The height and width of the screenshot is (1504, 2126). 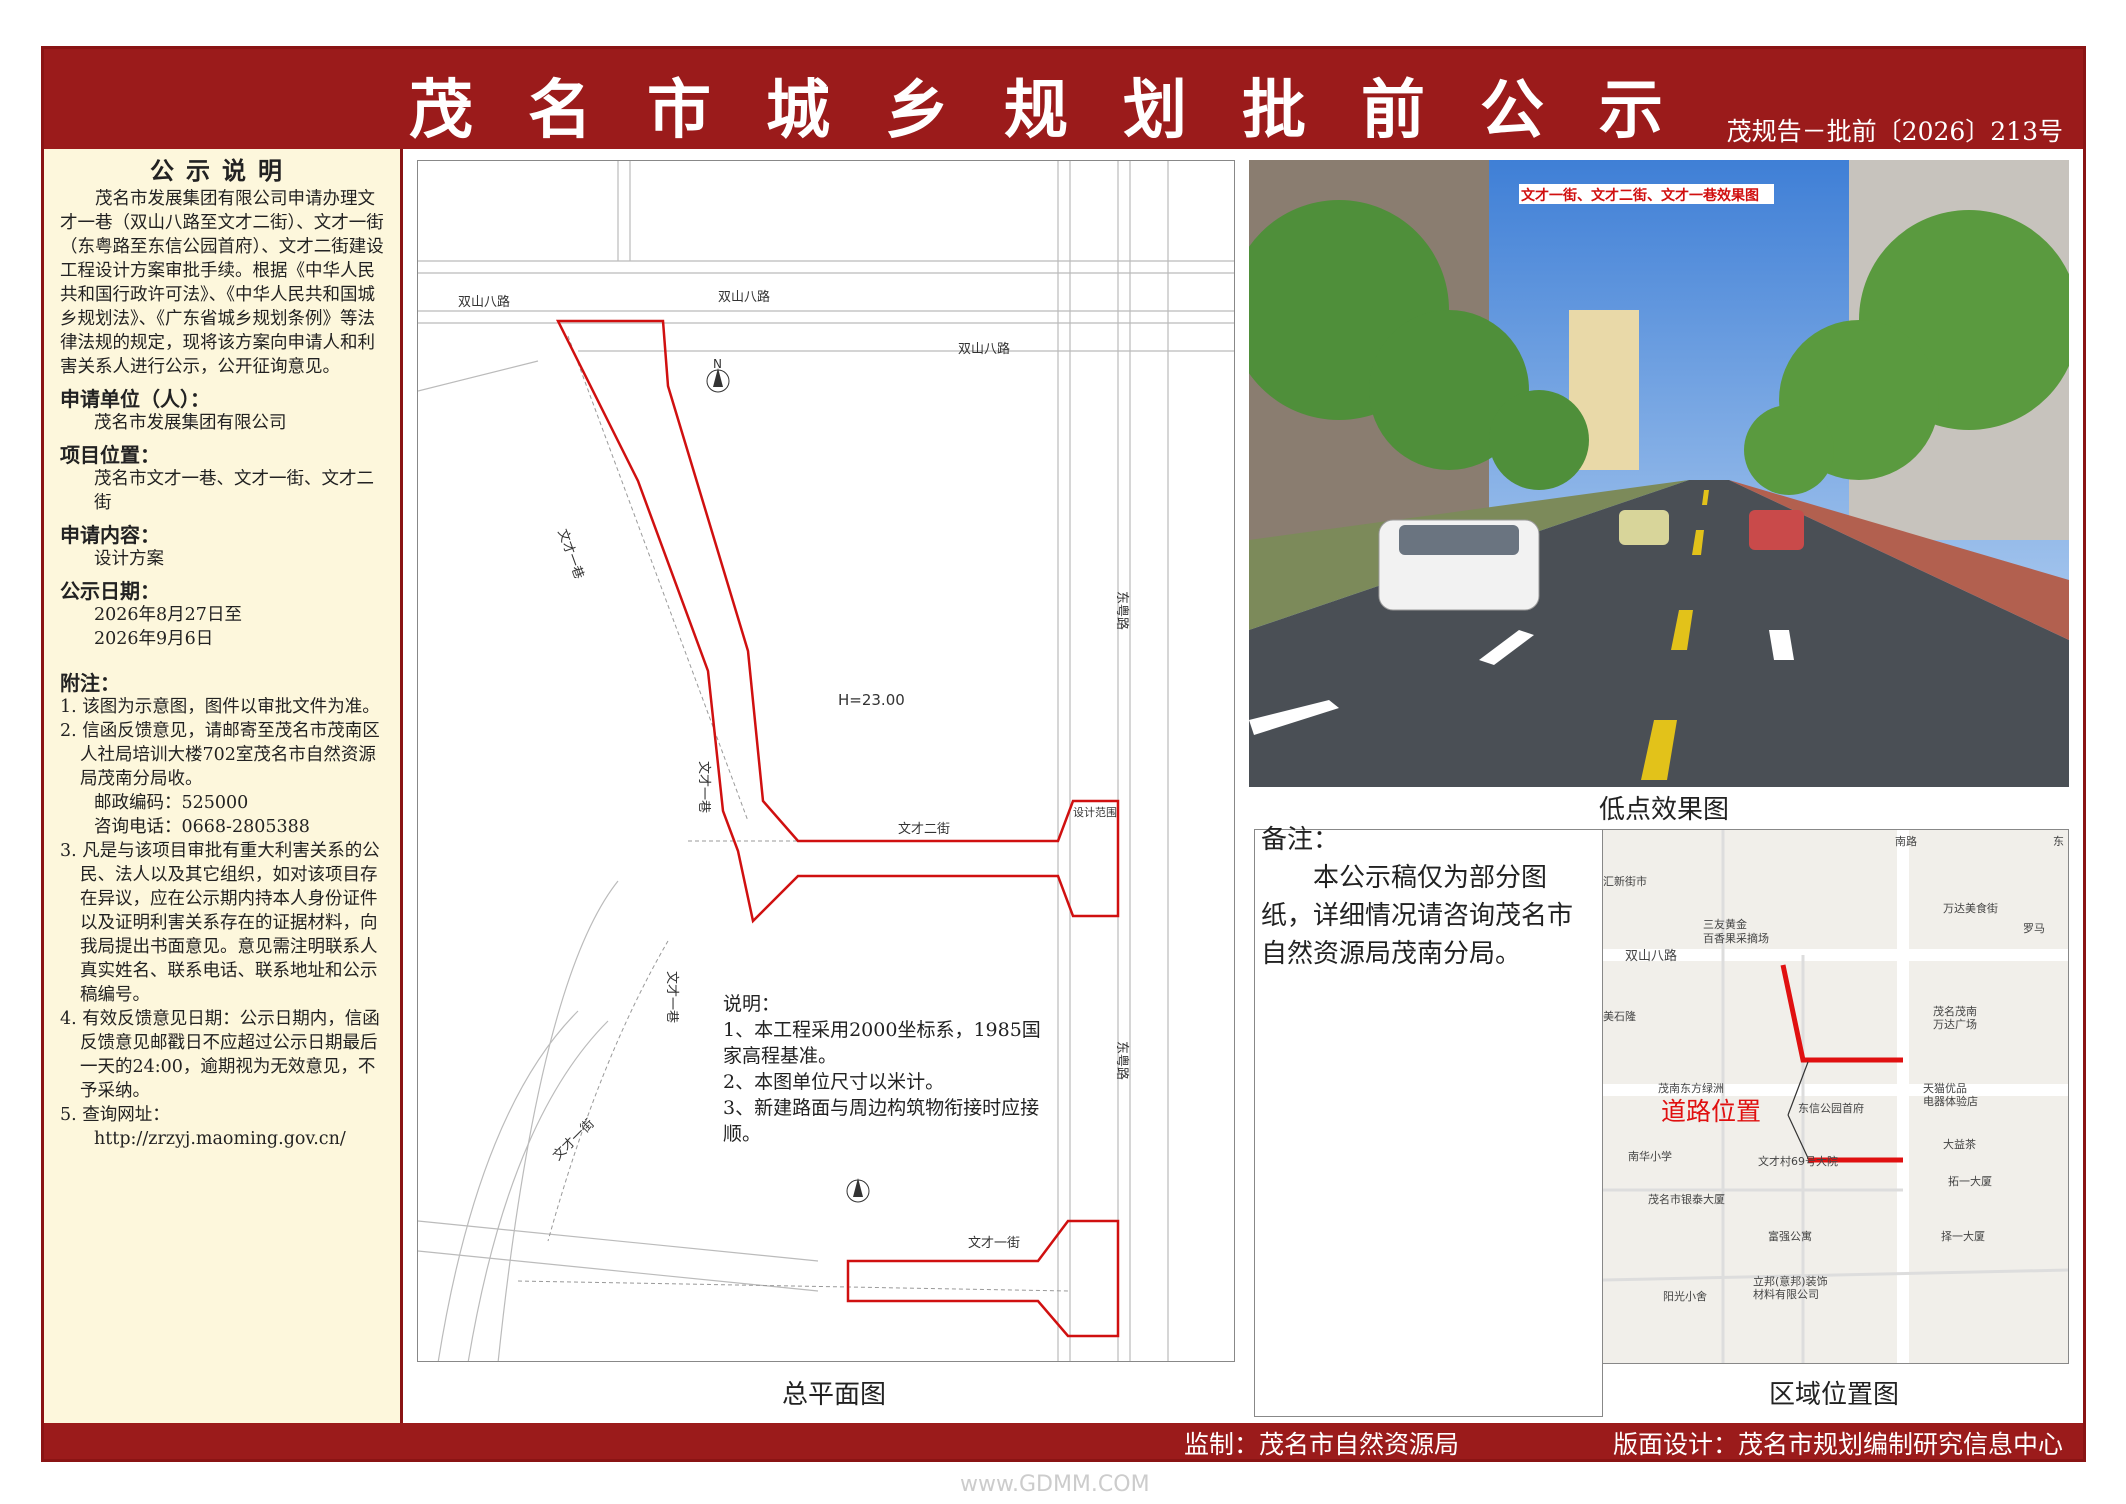 What do you see at coordinates (1798, 1161) in the screenshot?
I see `poi-15: 文才村69号大院` at bounding box center [1798, 1161].